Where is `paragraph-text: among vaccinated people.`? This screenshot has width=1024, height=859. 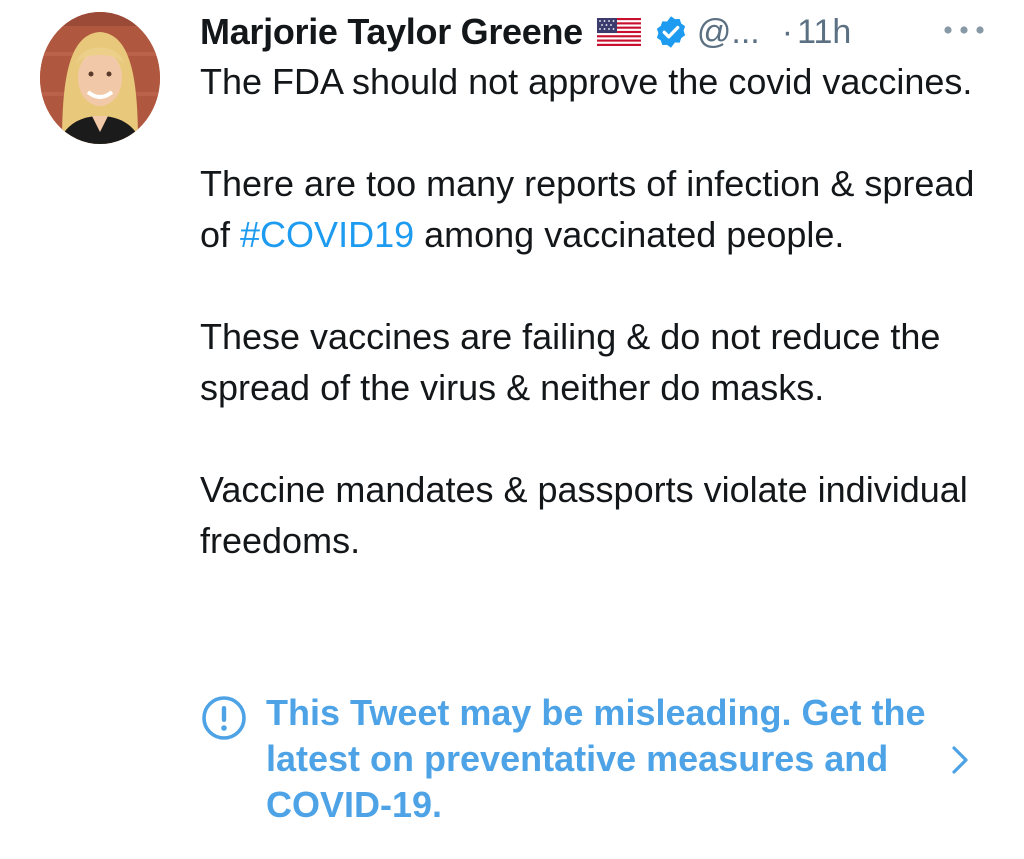 paragraph-text: among vaccinated people. is located at coordinates (629, 234).